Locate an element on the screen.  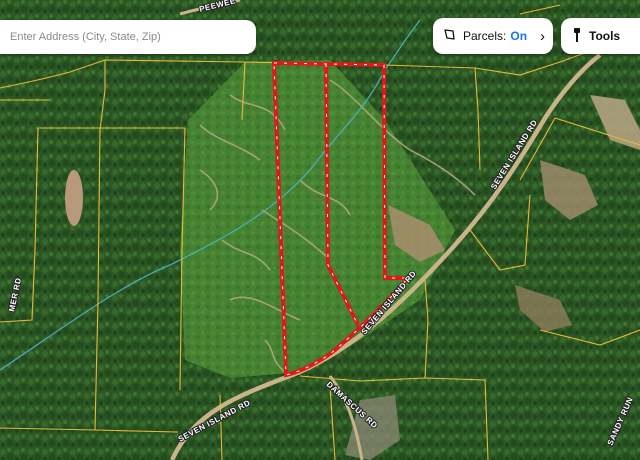
parcels-toggle-state: On is located at coordinates (519, 36).